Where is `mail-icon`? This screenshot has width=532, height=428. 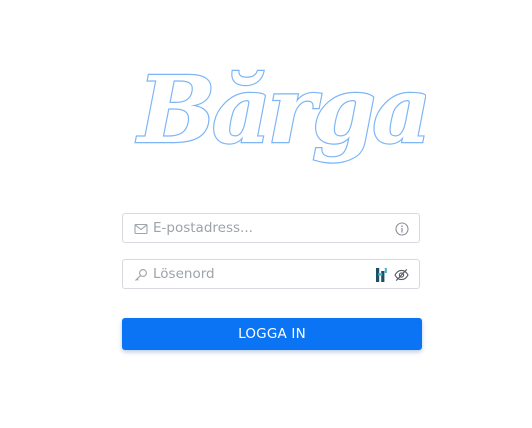 mail-icon is located at coordinates (141, 229).